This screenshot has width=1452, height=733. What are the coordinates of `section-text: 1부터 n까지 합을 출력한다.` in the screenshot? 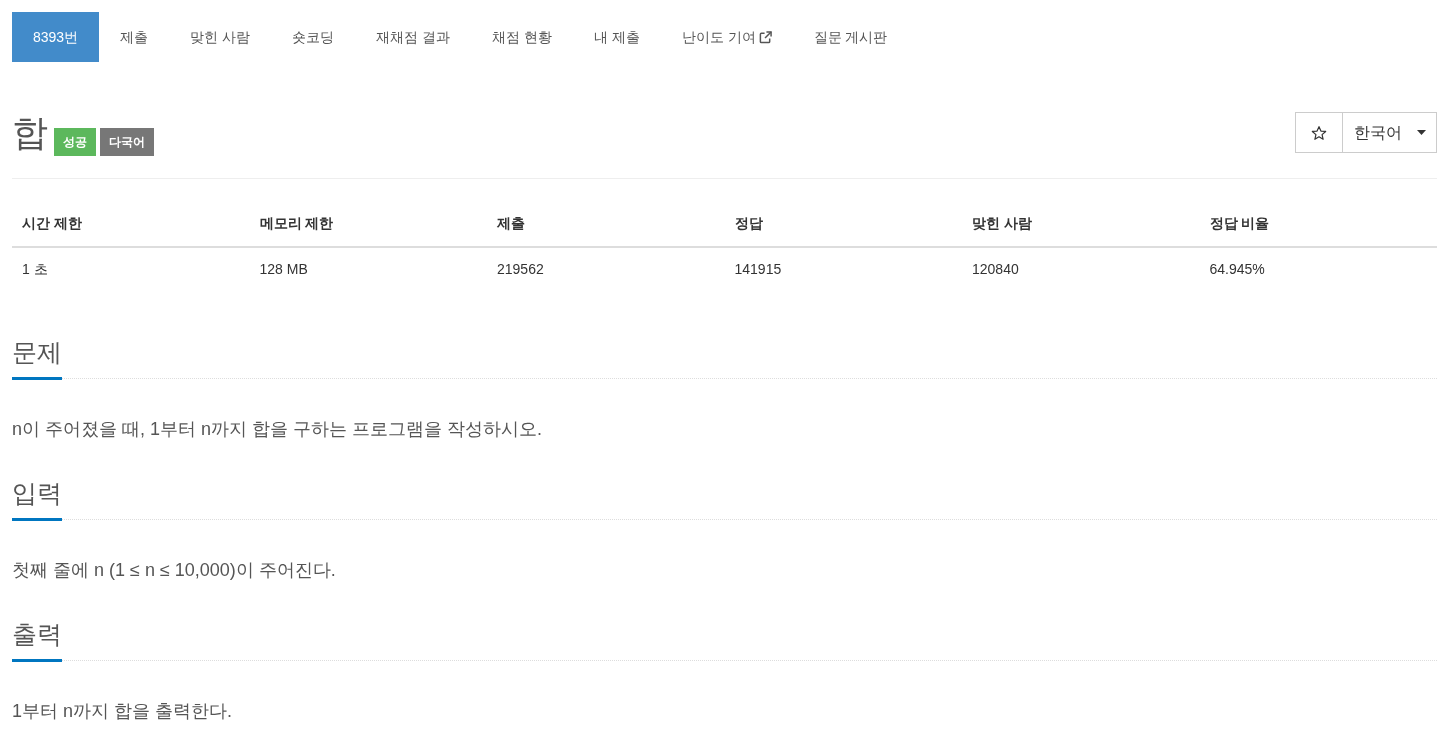 It's located at (123, 711).